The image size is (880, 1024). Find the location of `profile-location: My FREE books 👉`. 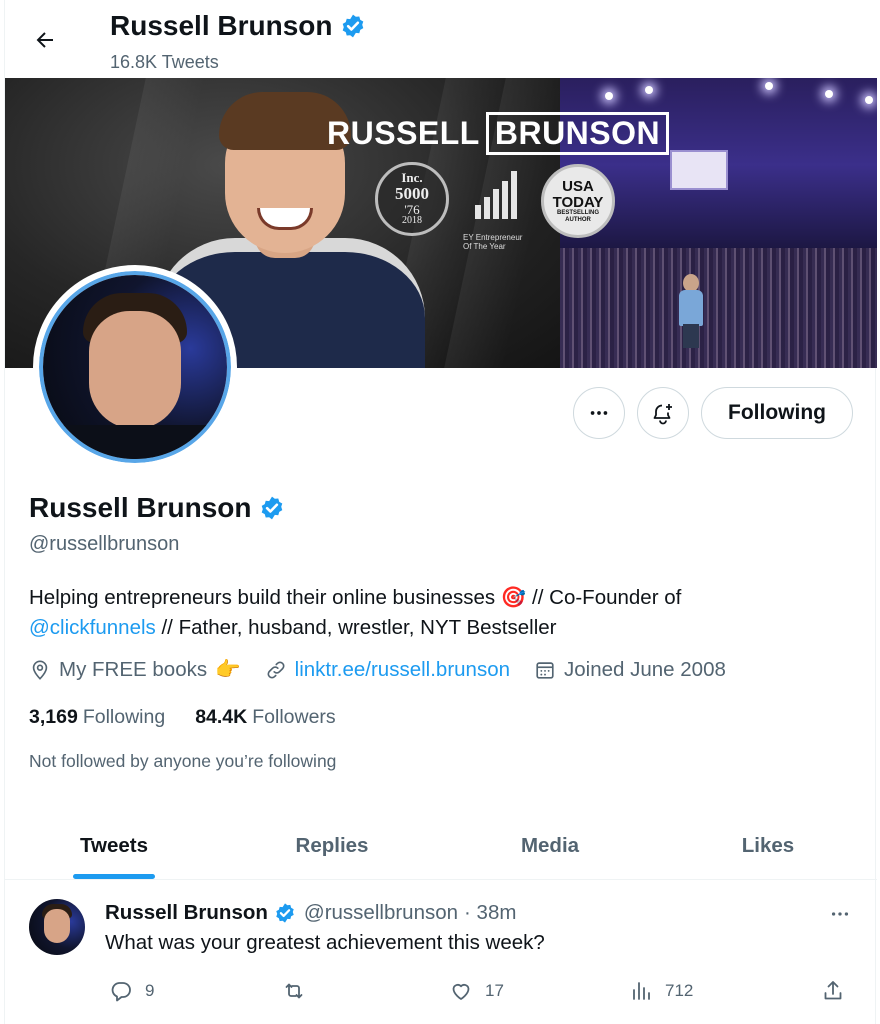

profile-location: My FREE books 👉 is located at coordinates (135, 670).